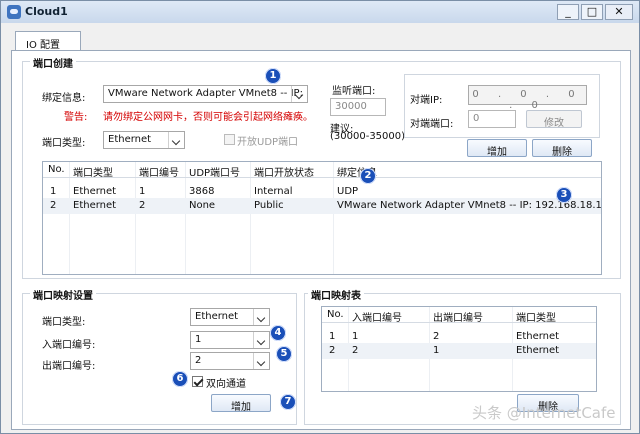 The width and height of the screenshot is (640, 434). I want to click on add-port-button: 增加, so click(497, 148).